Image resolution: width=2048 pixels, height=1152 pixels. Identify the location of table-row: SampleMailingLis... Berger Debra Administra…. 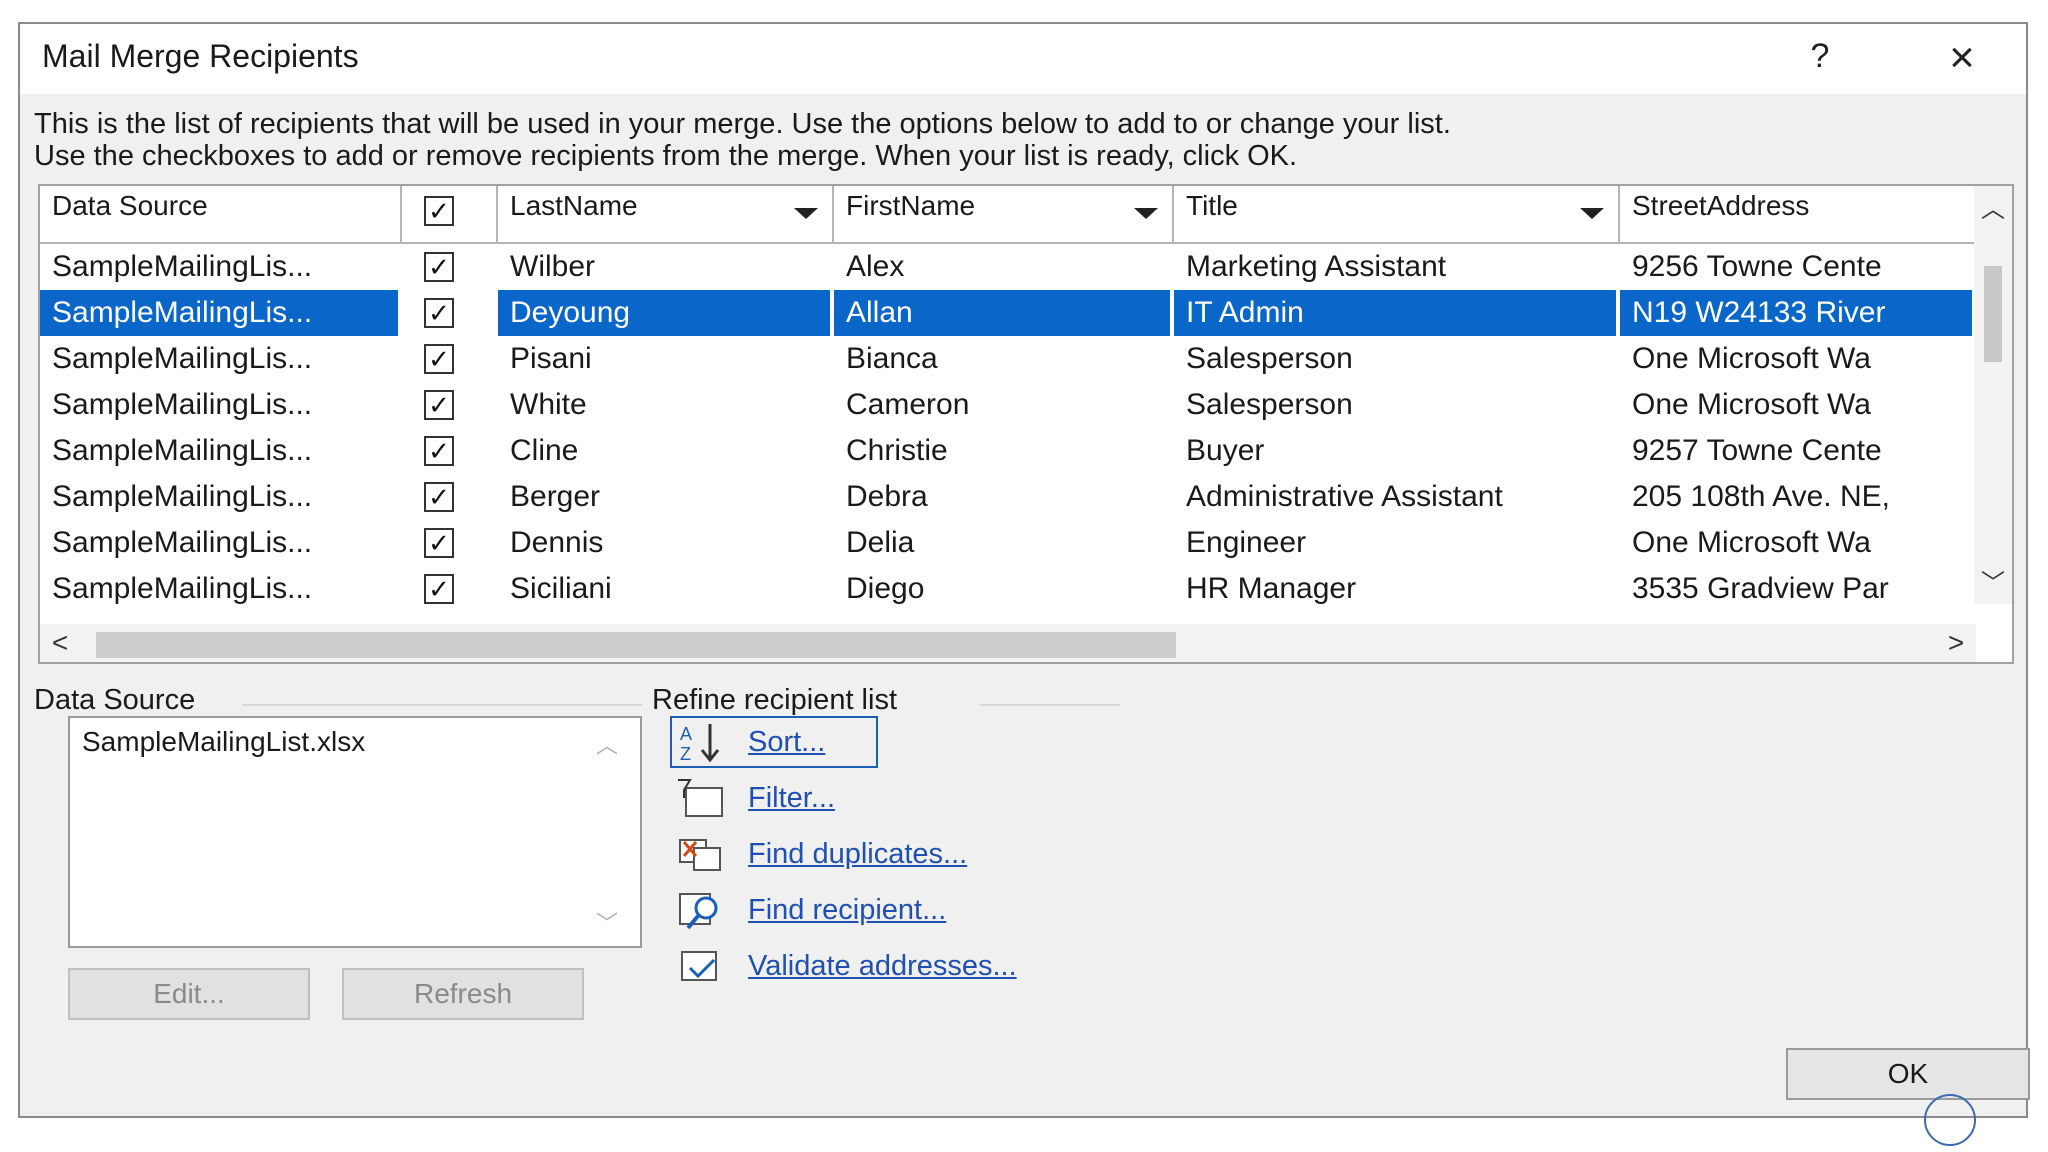
(1008, 497).